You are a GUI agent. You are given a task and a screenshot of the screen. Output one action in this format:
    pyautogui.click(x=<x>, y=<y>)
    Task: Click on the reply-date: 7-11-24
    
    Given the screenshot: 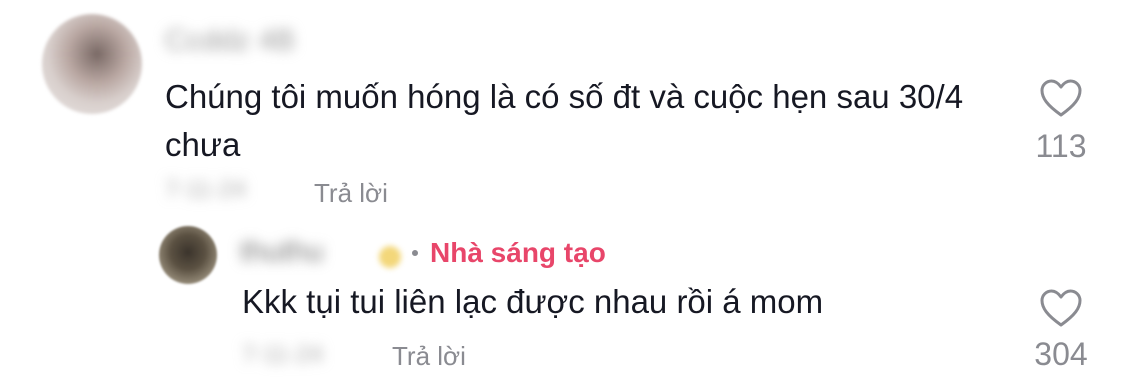 What is the action you would take?
    pyautogui.click(x=282, y=354)
    